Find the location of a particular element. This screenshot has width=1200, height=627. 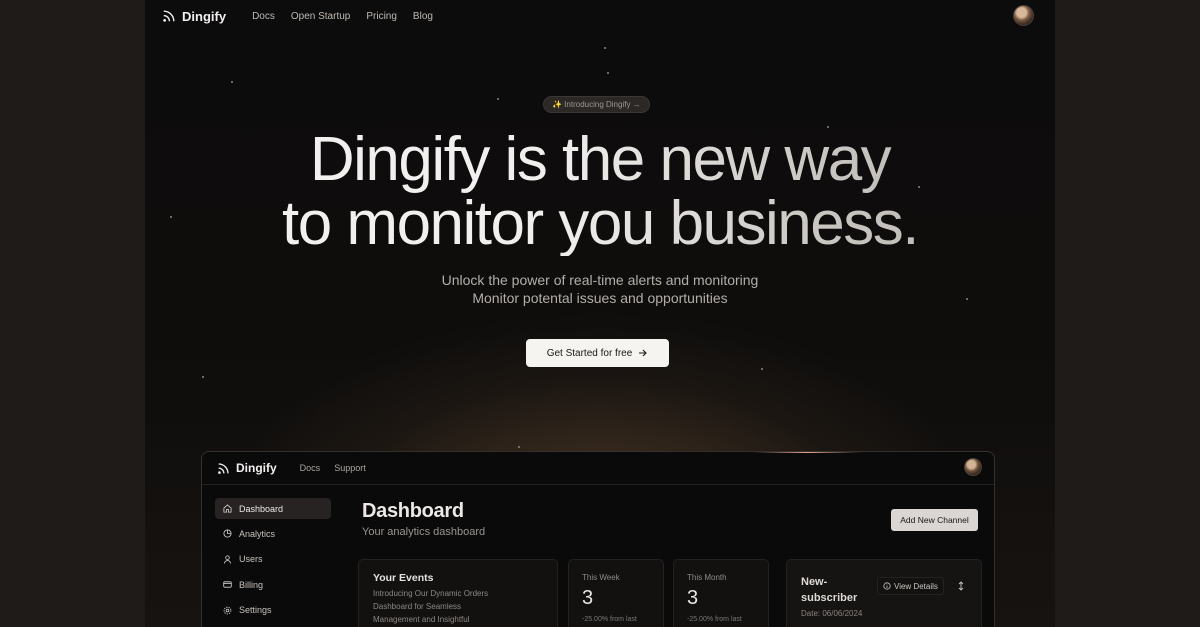

sidebar-item-analytics: Analytics is located at coordinates (273, 533).